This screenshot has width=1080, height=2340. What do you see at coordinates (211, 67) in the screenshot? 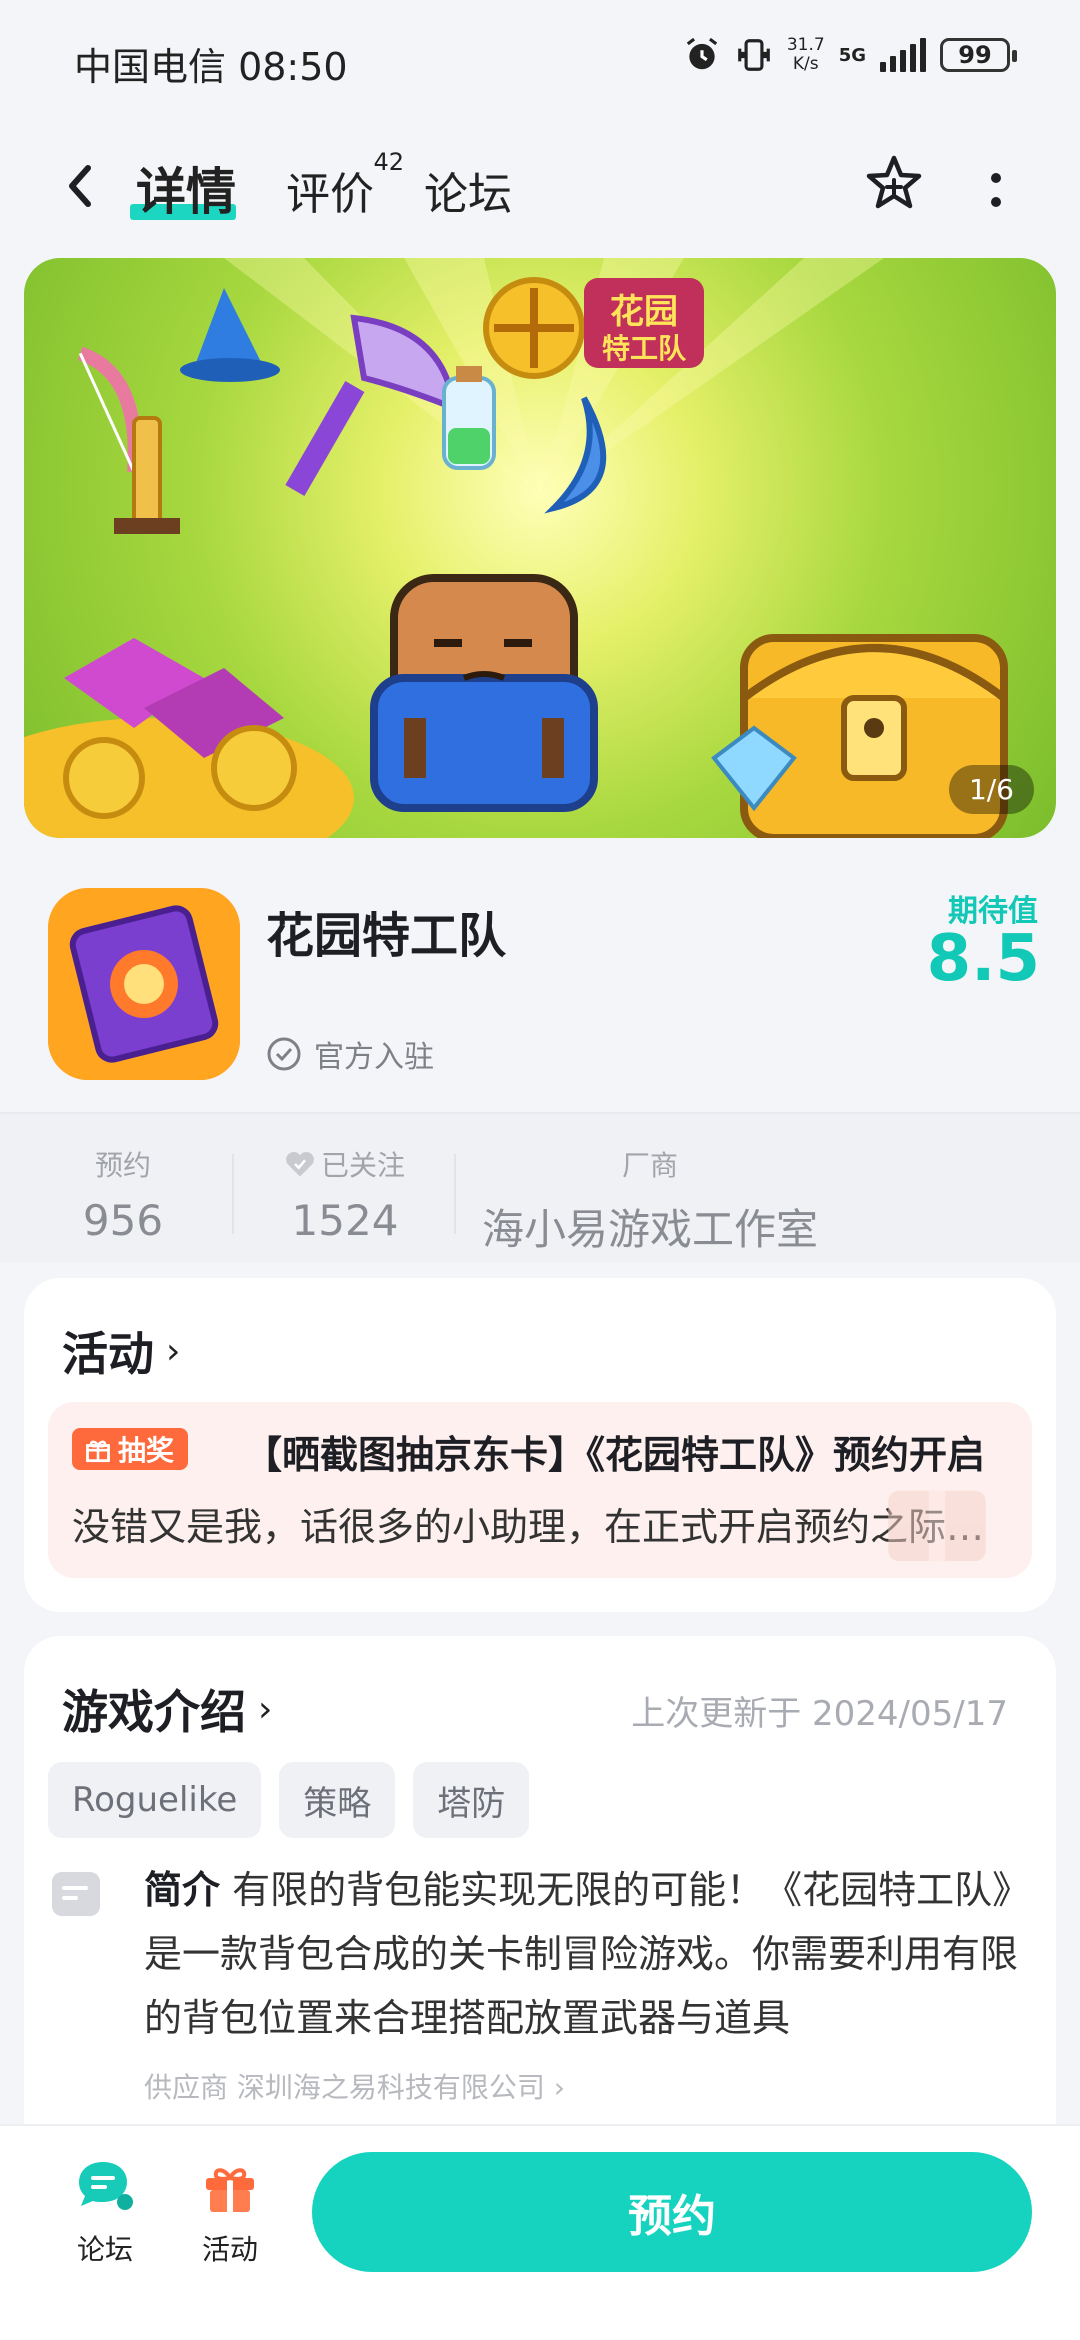
I see `carrier-time: 中国电信 08:50` at bounding box center [211, 67].